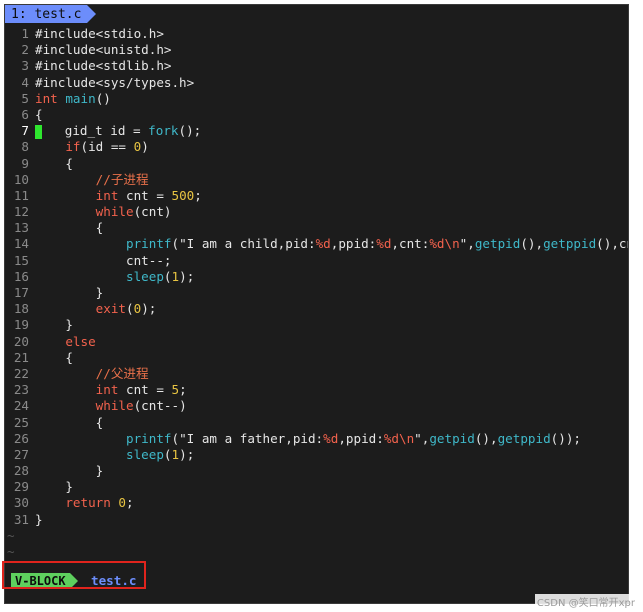 This screenshot has height=612, width=643. Describe the element at coordinates (316, 358) in the screenshot. I see `code-line: 21 {` at that location.